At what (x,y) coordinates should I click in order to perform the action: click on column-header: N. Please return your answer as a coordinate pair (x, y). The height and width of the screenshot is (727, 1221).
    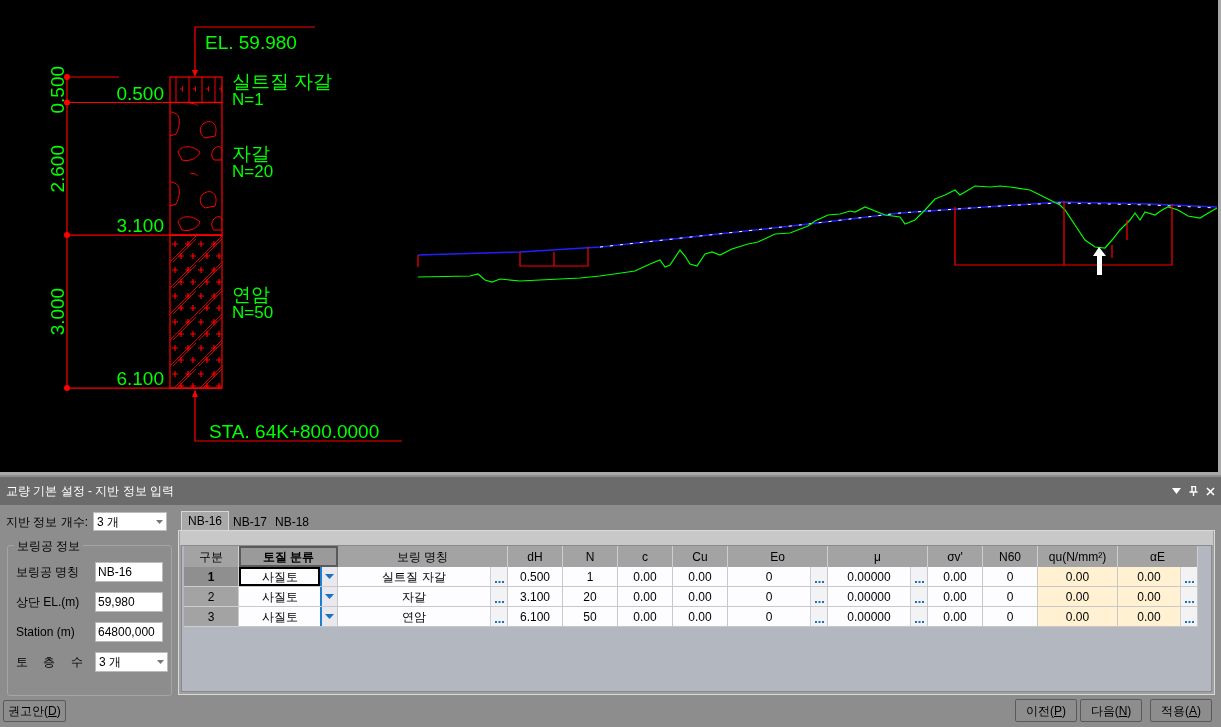
    Looking at the image, I should click on (590, 556).